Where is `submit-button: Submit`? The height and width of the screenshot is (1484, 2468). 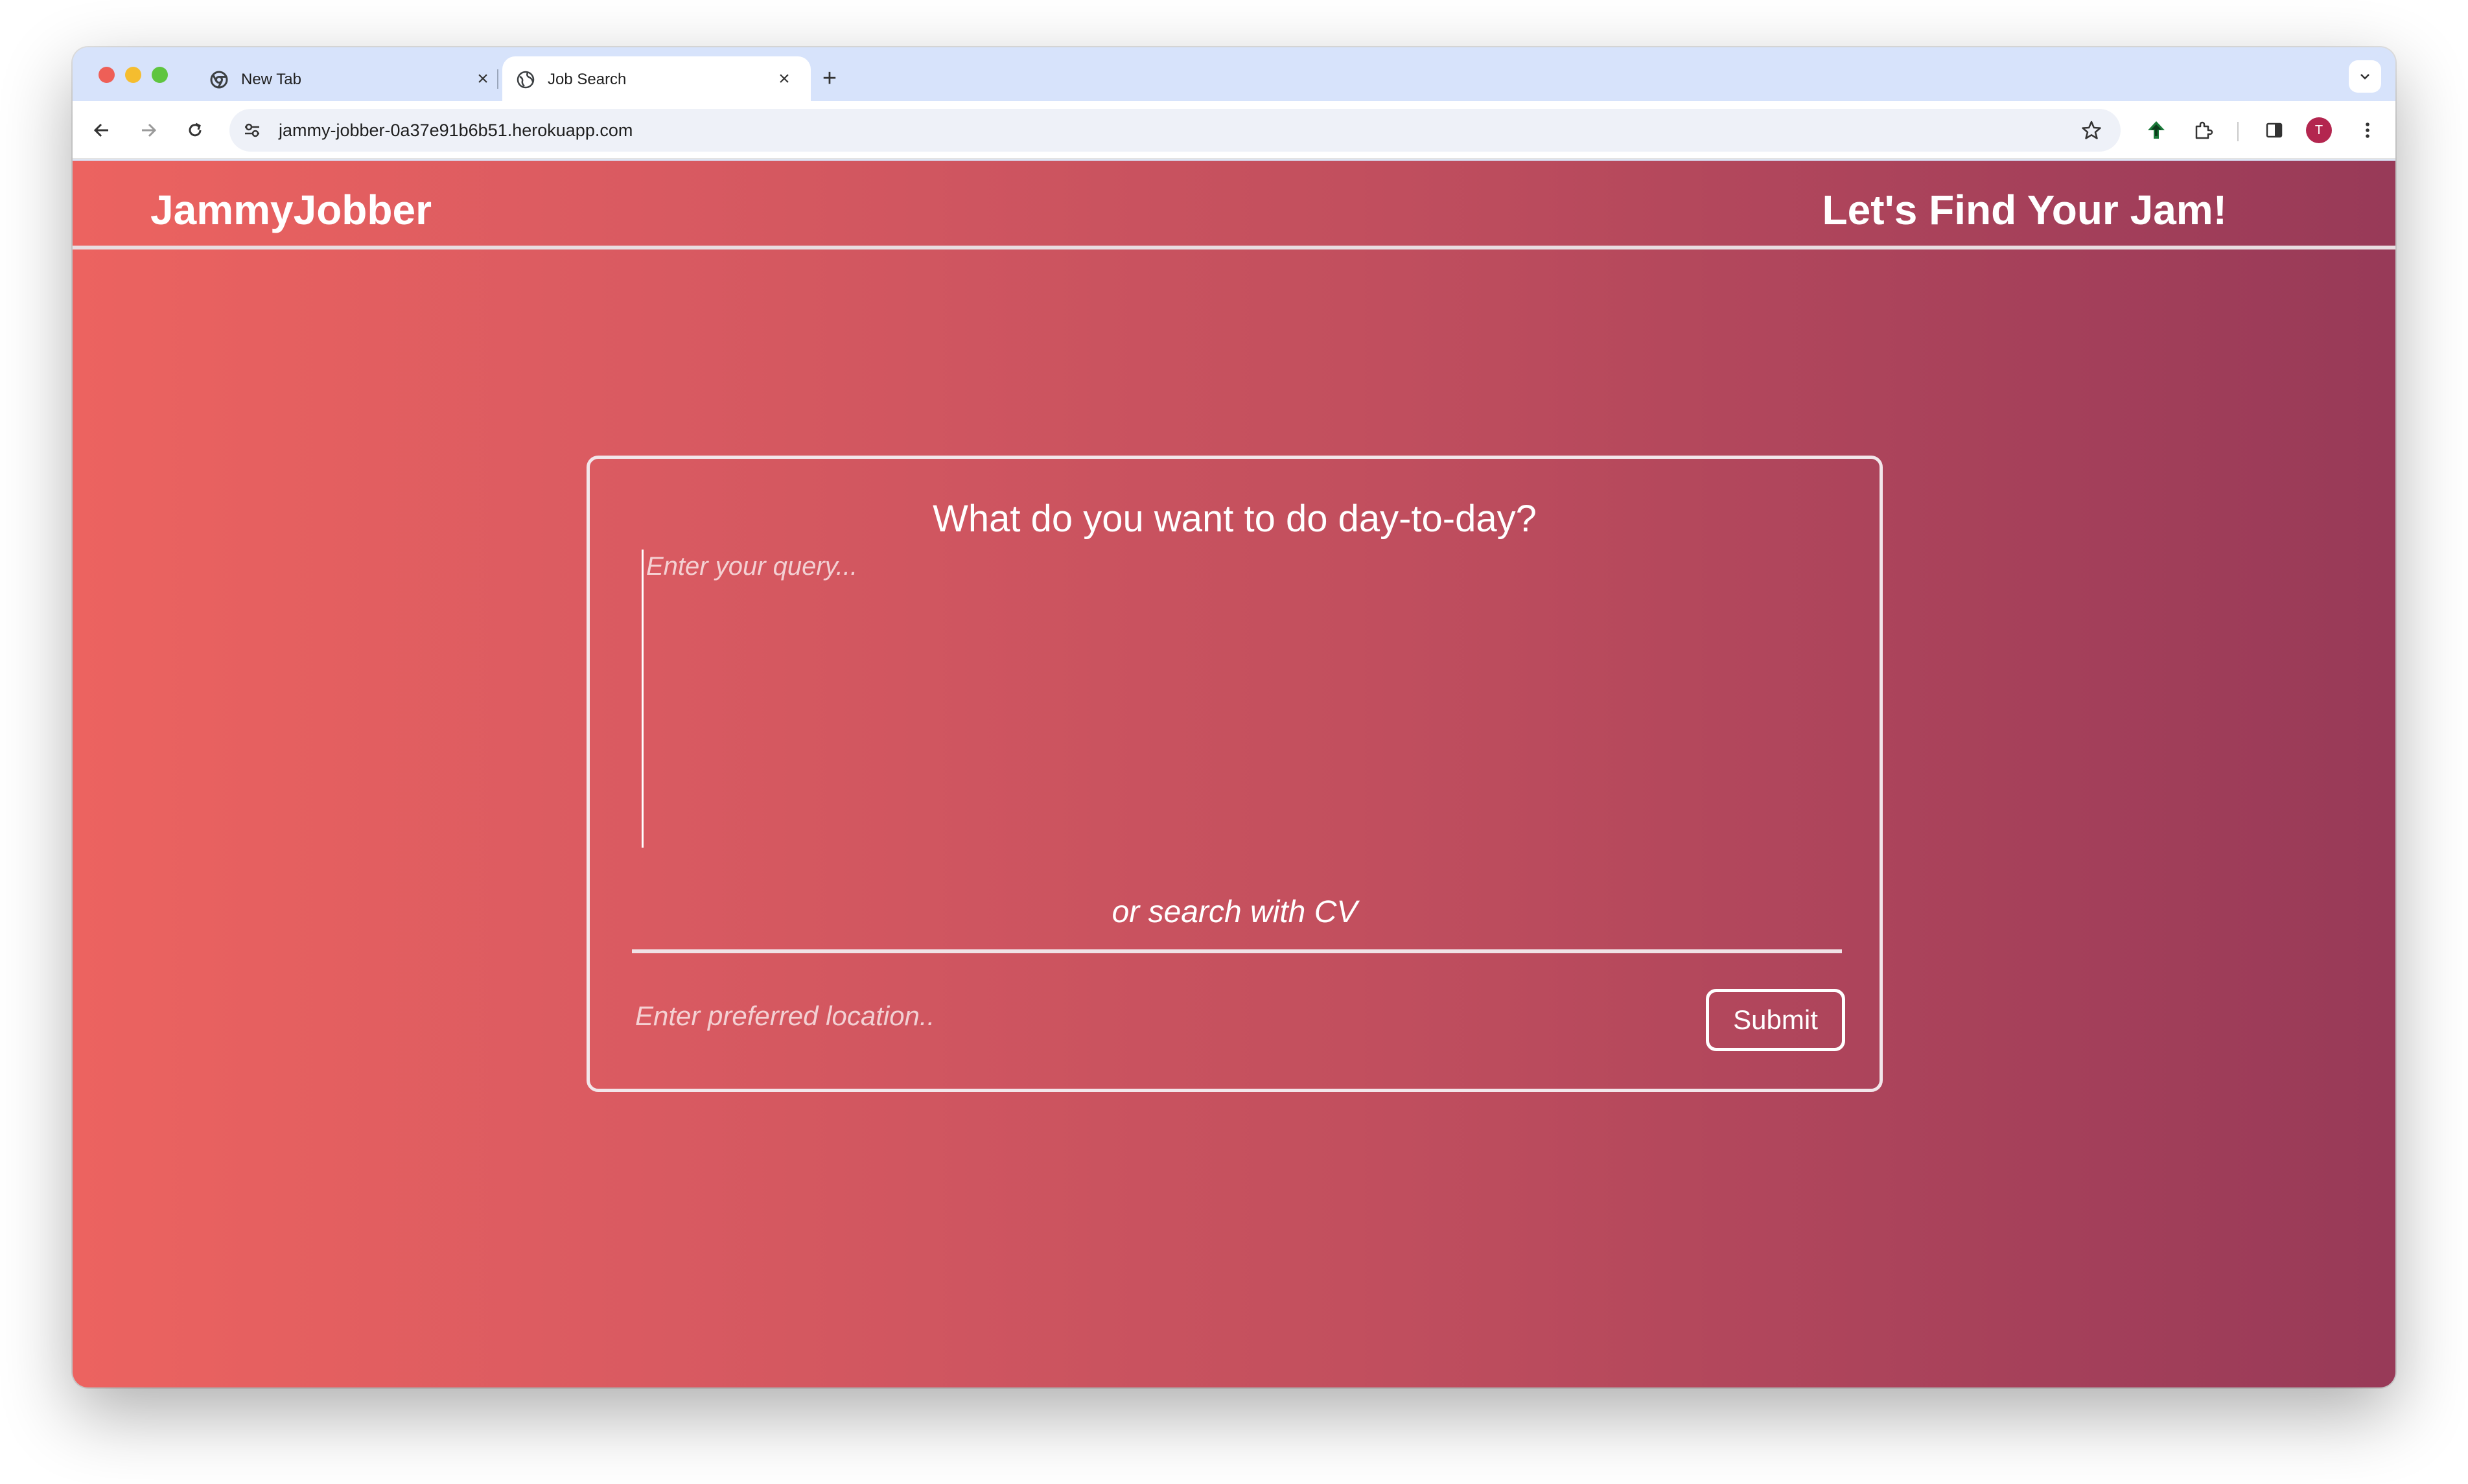 submit-button: Submit is located at coordinates (1775, 1020).